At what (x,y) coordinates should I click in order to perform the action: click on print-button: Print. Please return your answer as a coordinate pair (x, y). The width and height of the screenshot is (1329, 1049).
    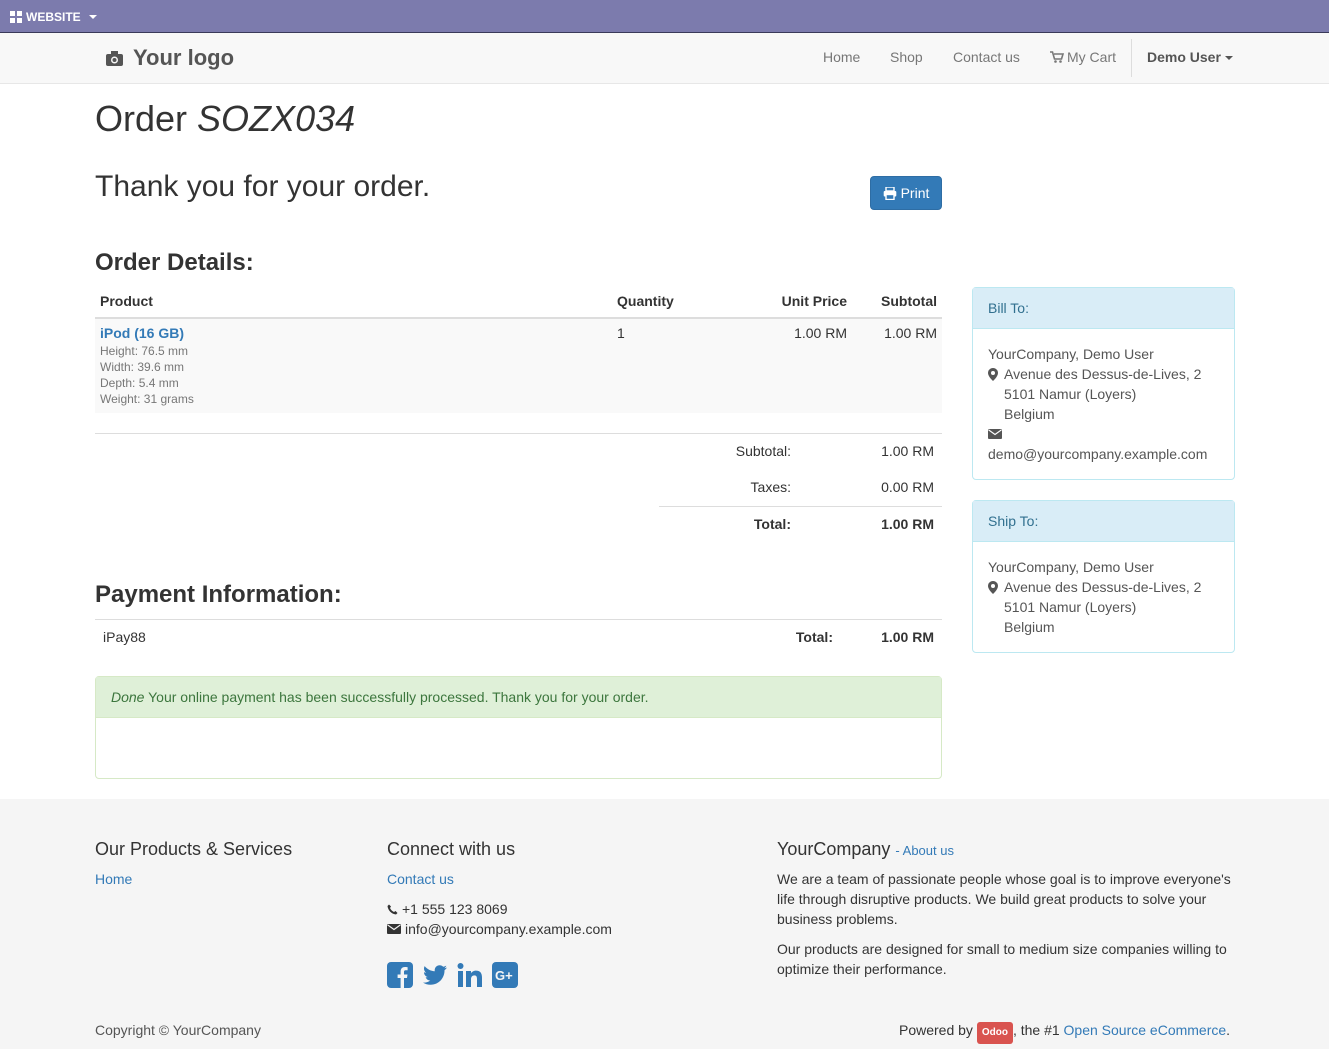
    Looking at the image, I should click on (906, 193).